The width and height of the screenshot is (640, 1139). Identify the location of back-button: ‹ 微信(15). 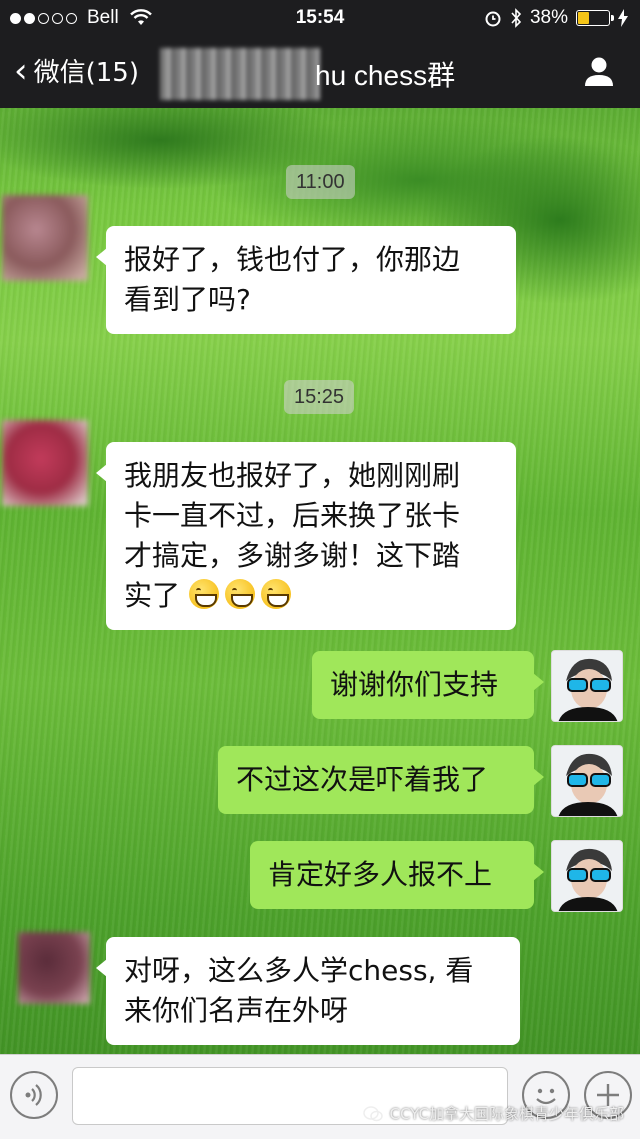
(76, 70).